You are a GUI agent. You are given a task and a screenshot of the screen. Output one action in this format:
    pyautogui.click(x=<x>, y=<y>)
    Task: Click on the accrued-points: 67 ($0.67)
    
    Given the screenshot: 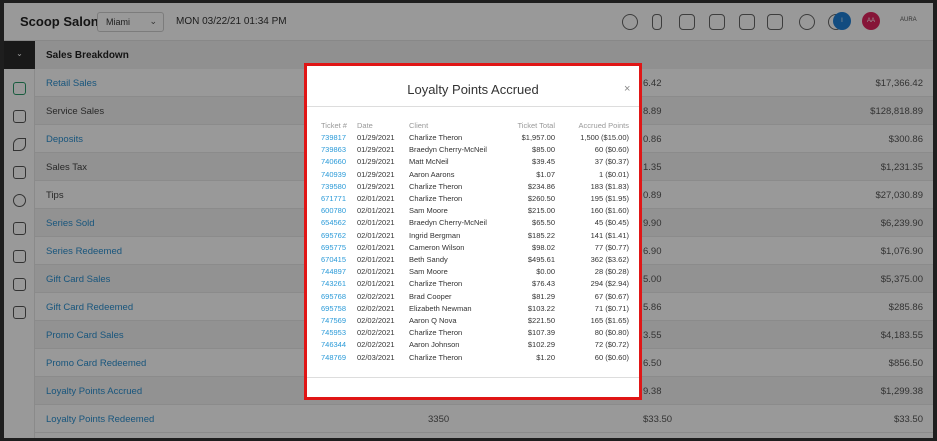 What is the action you would take?
    pyautogui.click(x=611, y=296)
    